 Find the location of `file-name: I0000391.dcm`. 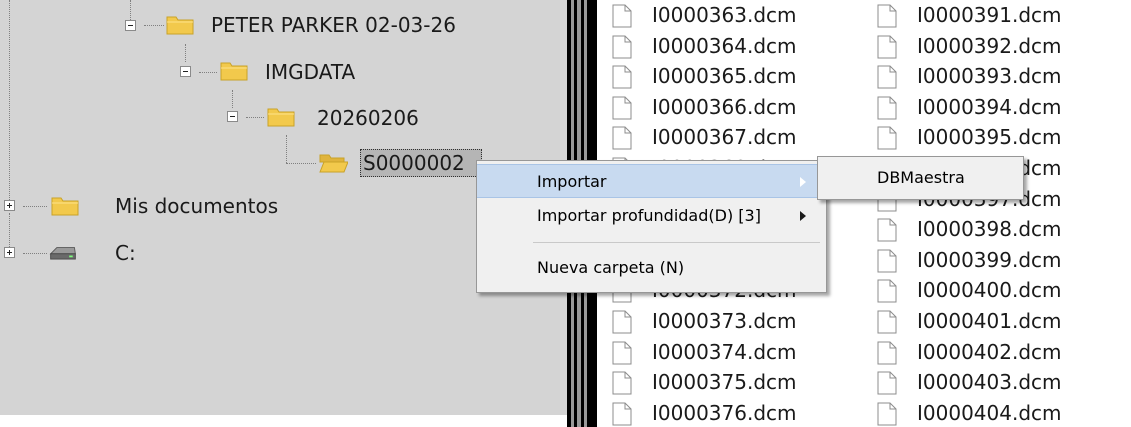

file-name: I0000391.dcm is located at coordinates (989, 15).